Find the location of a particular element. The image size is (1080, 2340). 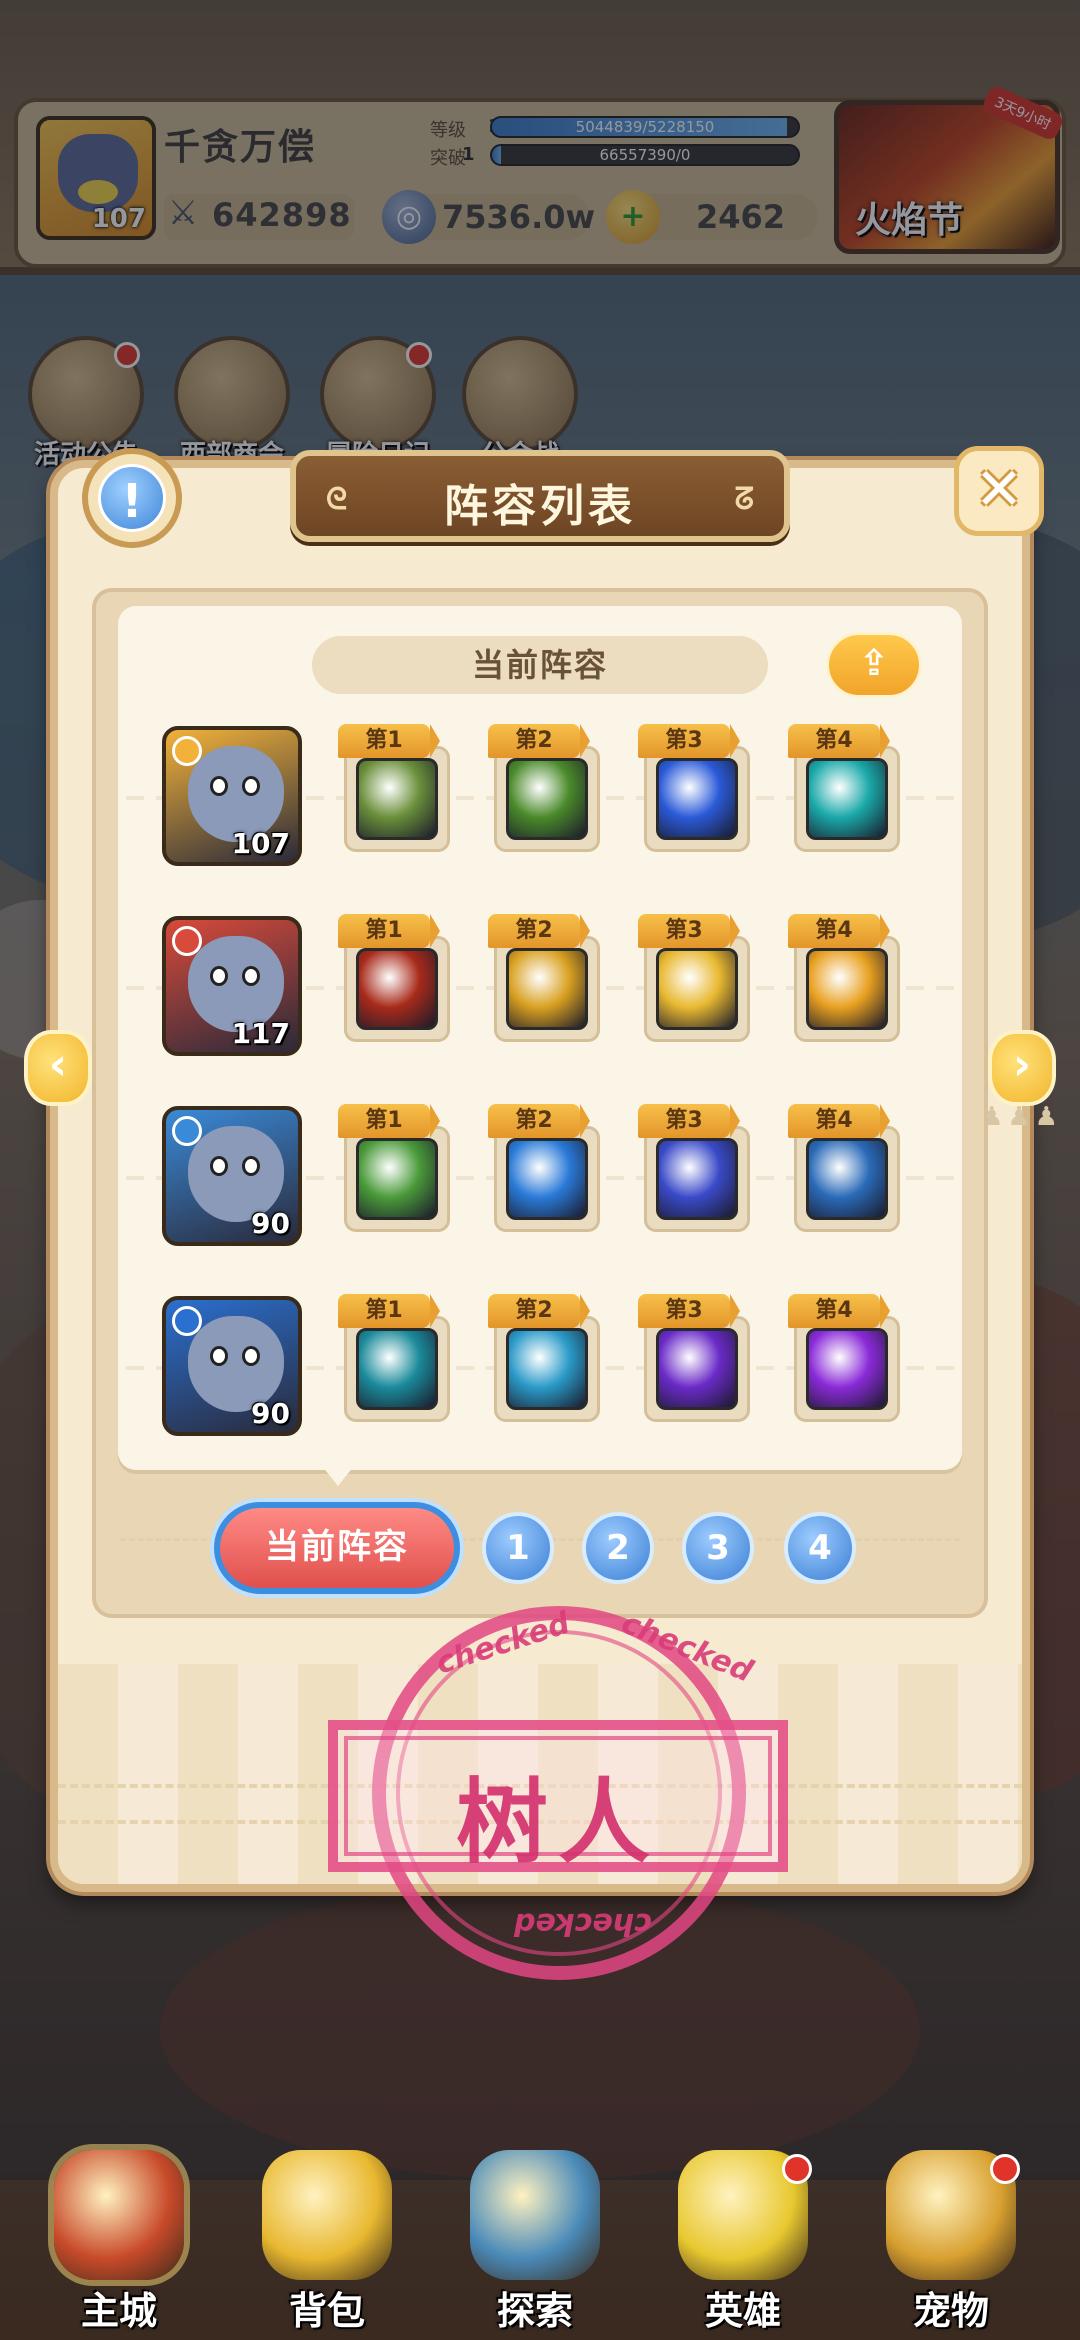

nav-item-2: 探索 is located at coordinates (535, 2245).